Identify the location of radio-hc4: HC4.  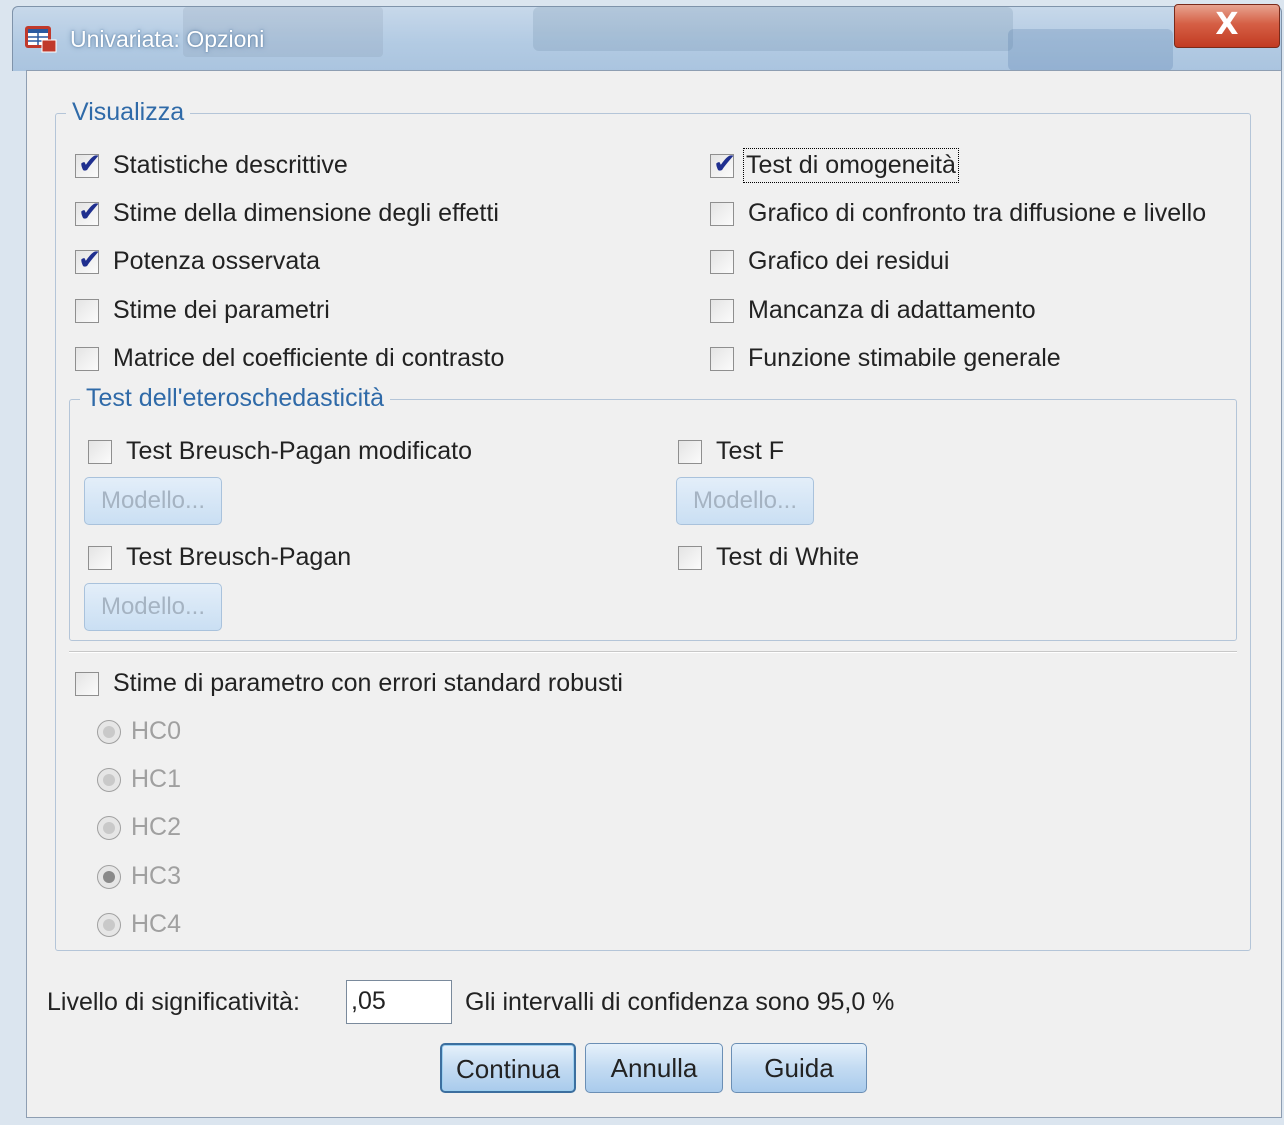
(139, 924).